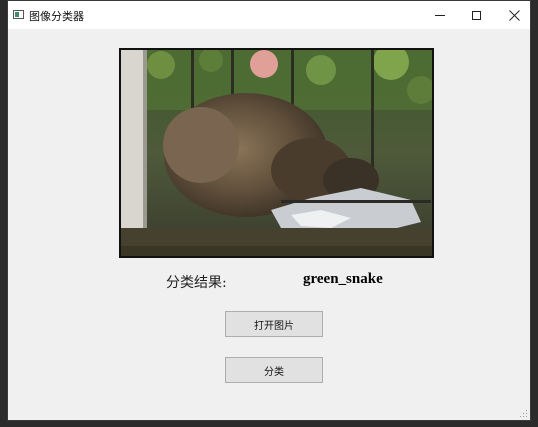 The width and height of the screenshot is (538, 427). I want to click on result-label: 分类结果:, so click(196, 283).